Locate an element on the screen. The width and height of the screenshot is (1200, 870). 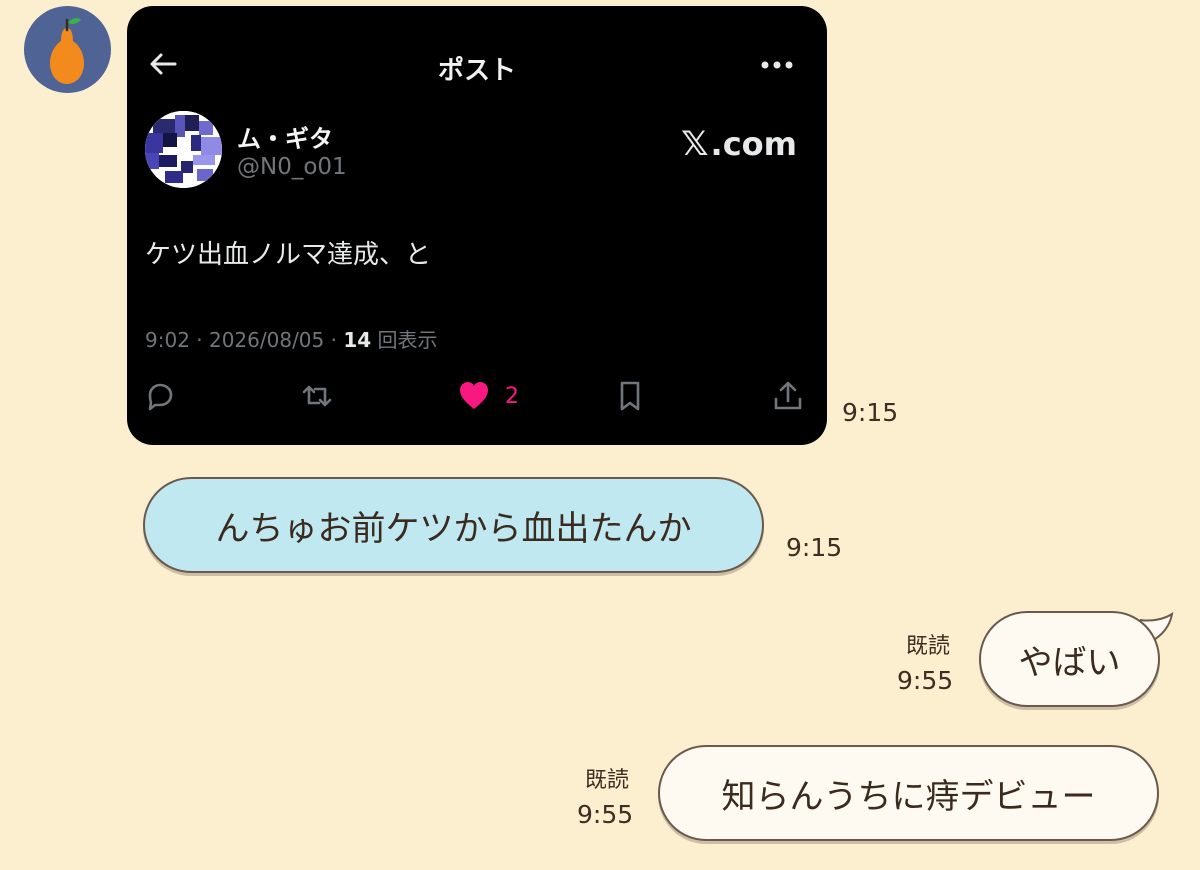
incoming-message-bubble: んちゅお前ケツから血出たんか is located at coordinates (453, 525).